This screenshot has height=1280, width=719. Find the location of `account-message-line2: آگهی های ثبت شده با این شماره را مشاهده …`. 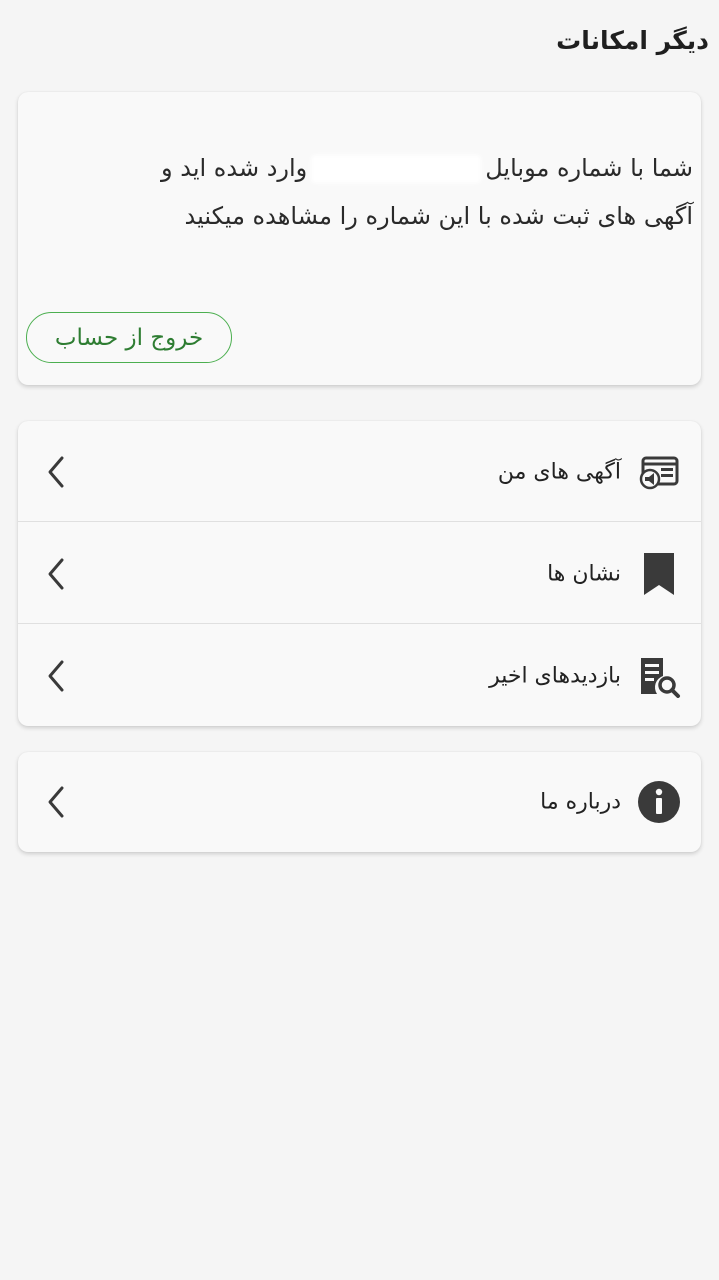

account-message-line2: آگهی های ثبت شده با این شماره را مشاهده … is located at coordinates (438, 216).